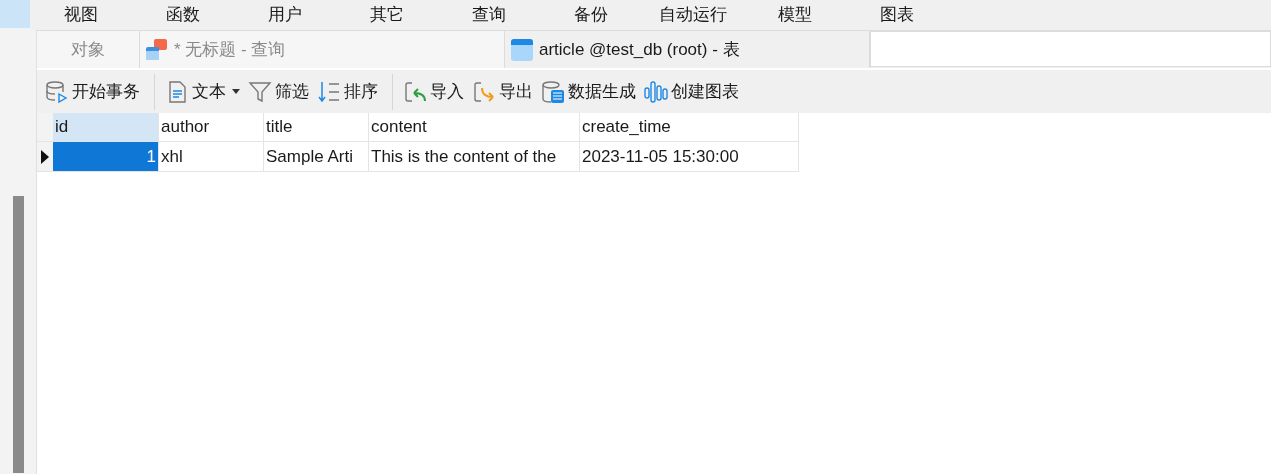 This screenshot has width=1271, height=474. I want to click on table-icon, so click(522, 49).